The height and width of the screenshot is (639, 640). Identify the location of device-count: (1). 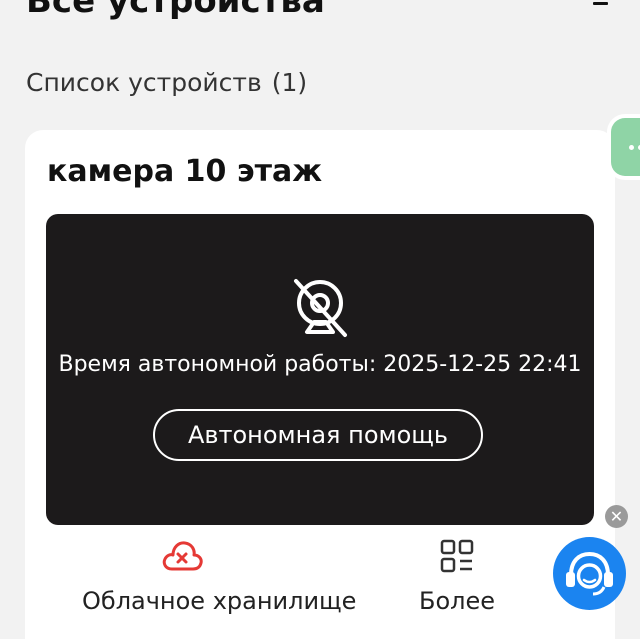
(289, 82).